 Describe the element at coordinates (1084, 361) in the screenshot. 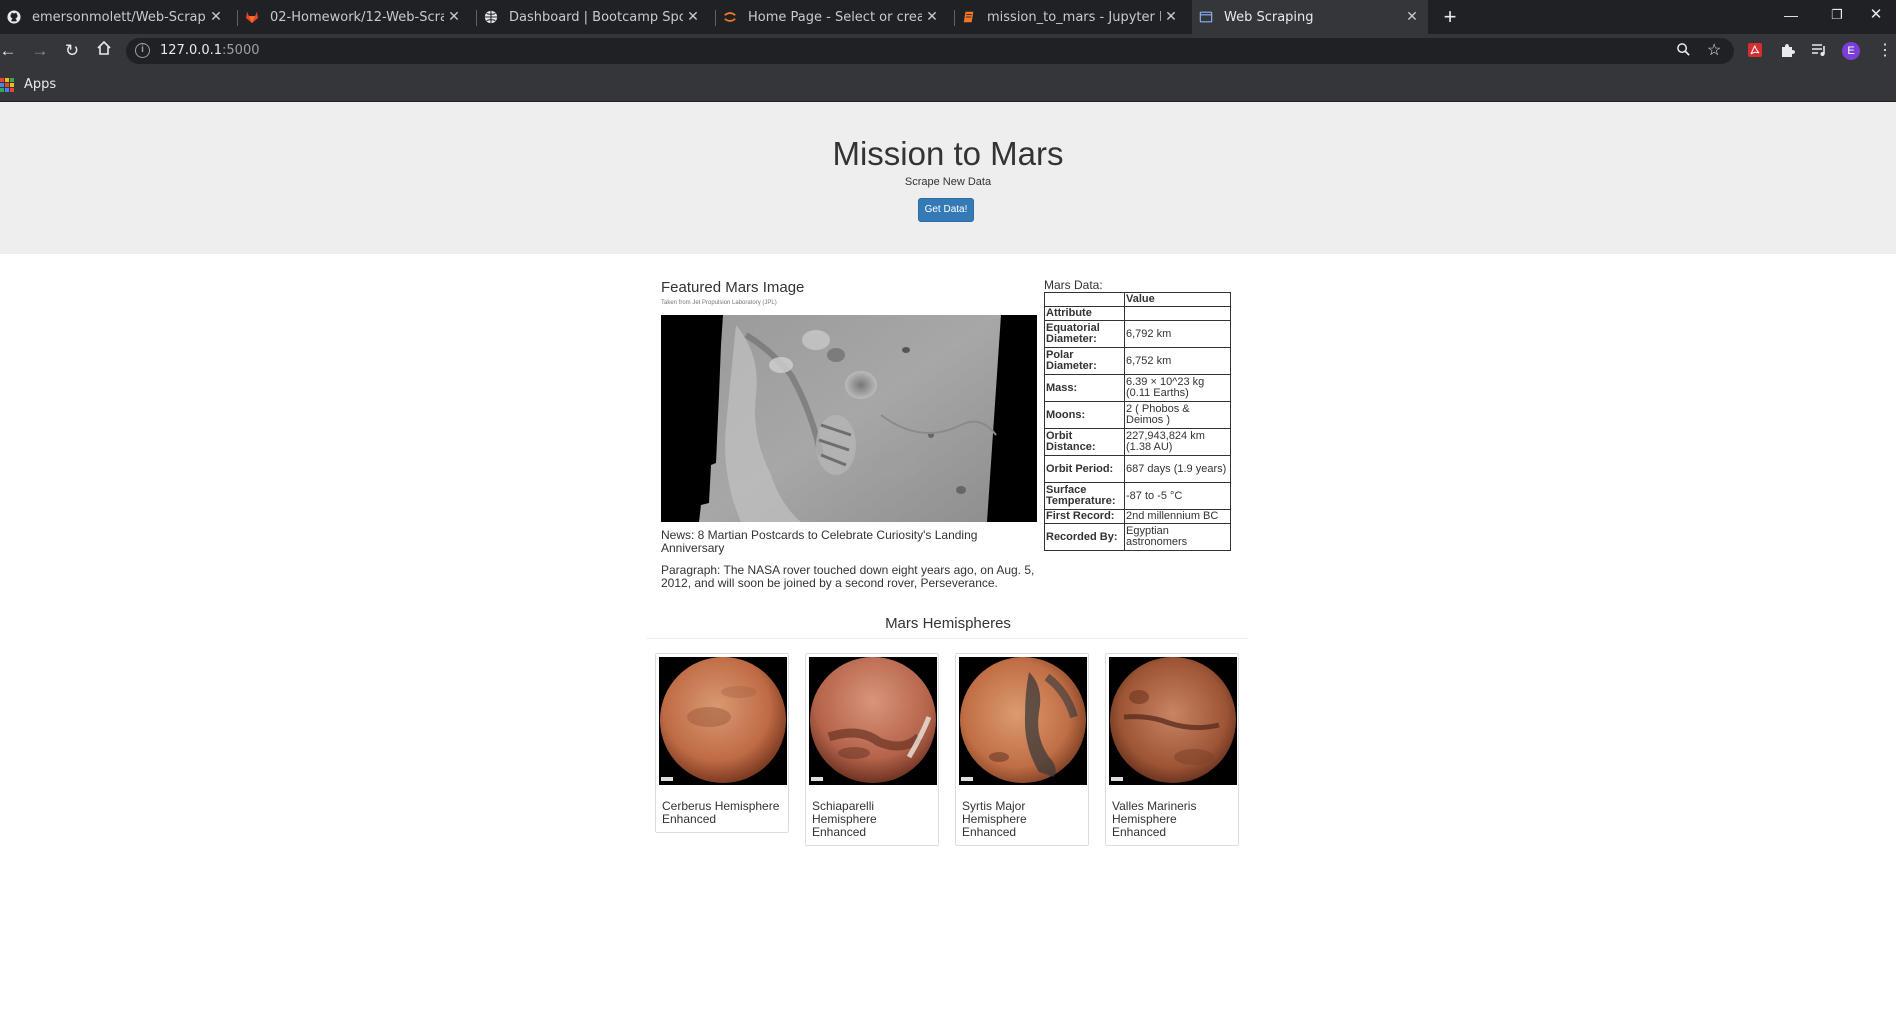

I see `table-cell-attribute: Polar Diameter:` at that location.